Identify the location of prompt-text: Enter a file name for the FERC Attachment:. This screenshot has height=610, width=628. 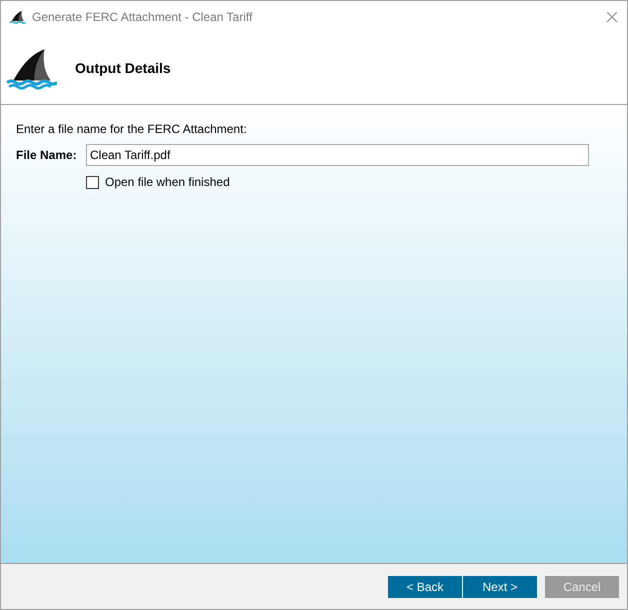
(132, 129).